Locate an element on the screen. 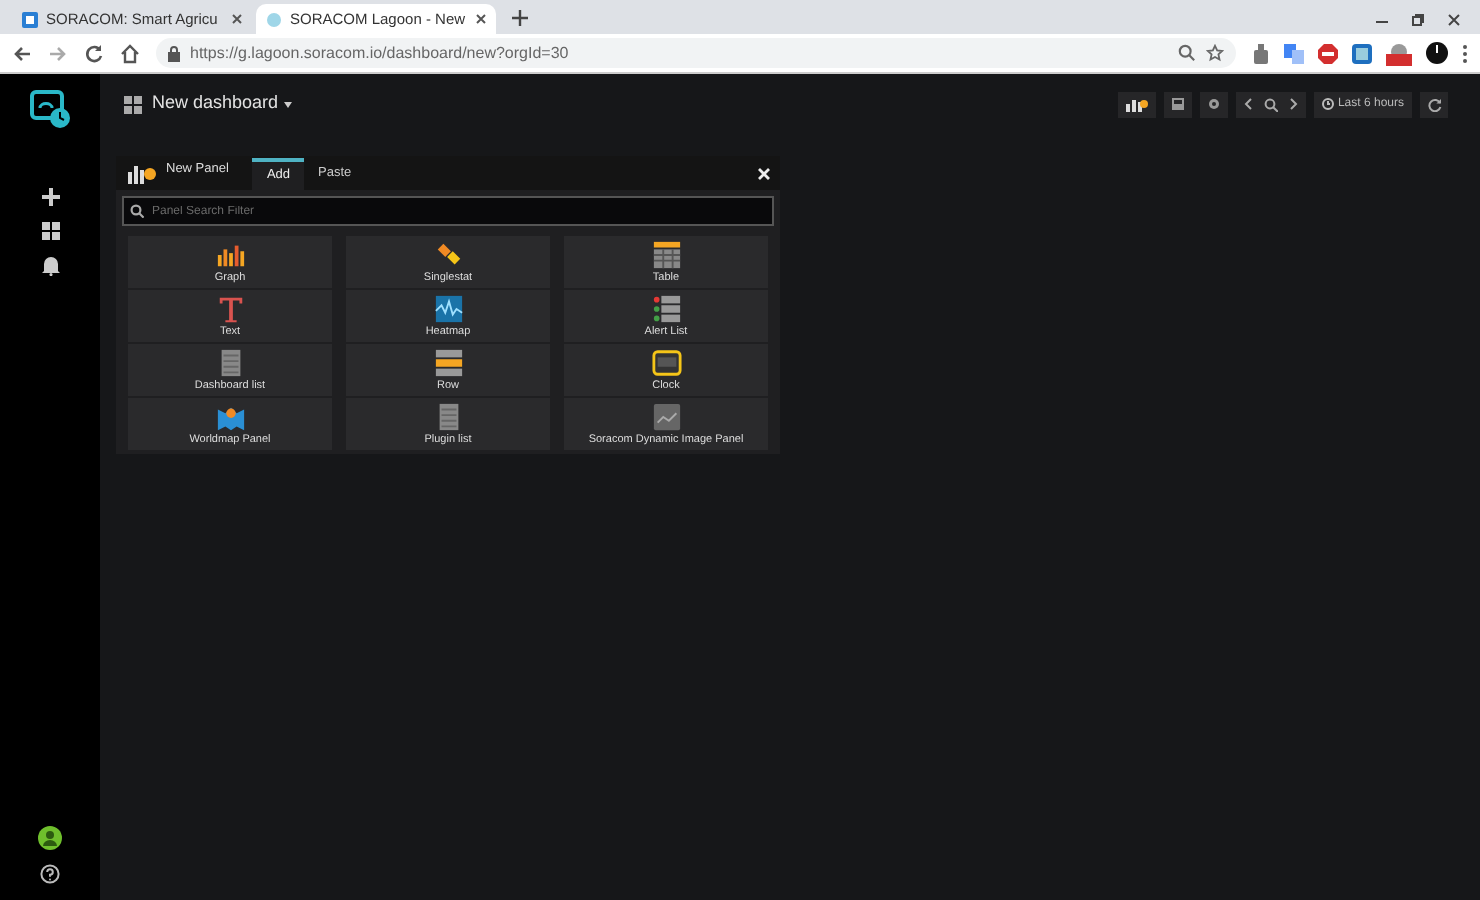  address-bar: https://g.lagoon.soracom.io/dashboard/new?orgId=30 is located at coordinates (696, 53).